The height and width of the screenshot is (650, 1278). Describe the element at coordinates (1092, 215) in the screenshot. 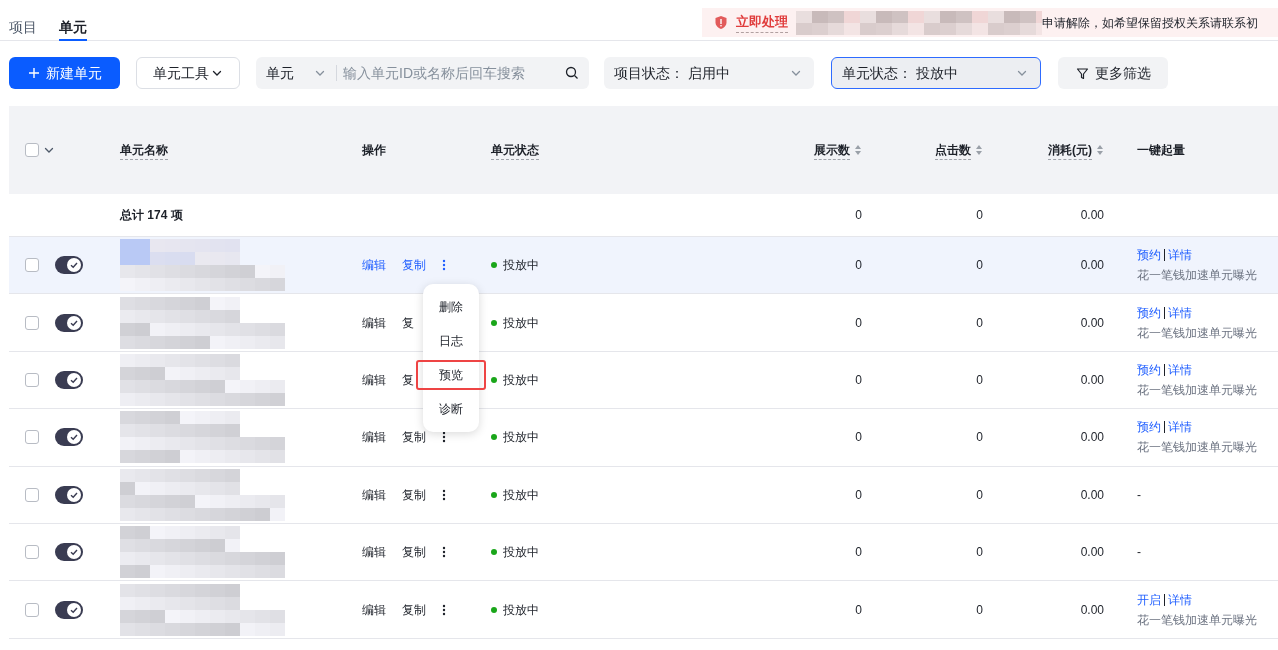

I see `total-cost: 0.00` at that location.